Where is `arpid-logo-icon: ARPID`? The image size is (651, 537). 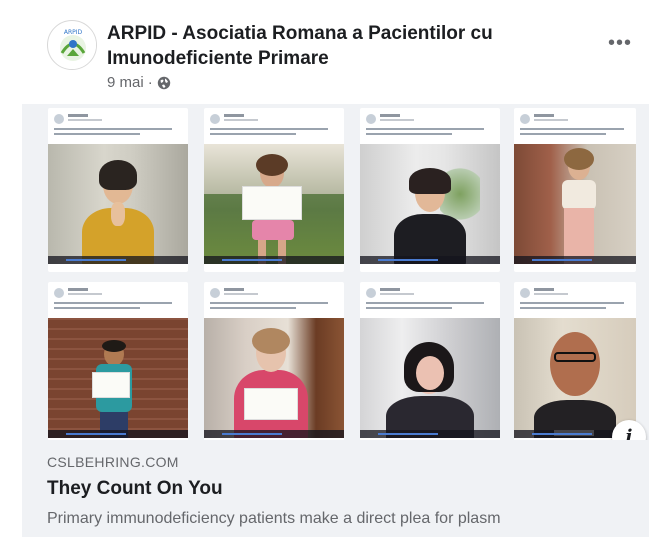
arpid-logo-icon: ARPID is located at coordinates (72, 45).